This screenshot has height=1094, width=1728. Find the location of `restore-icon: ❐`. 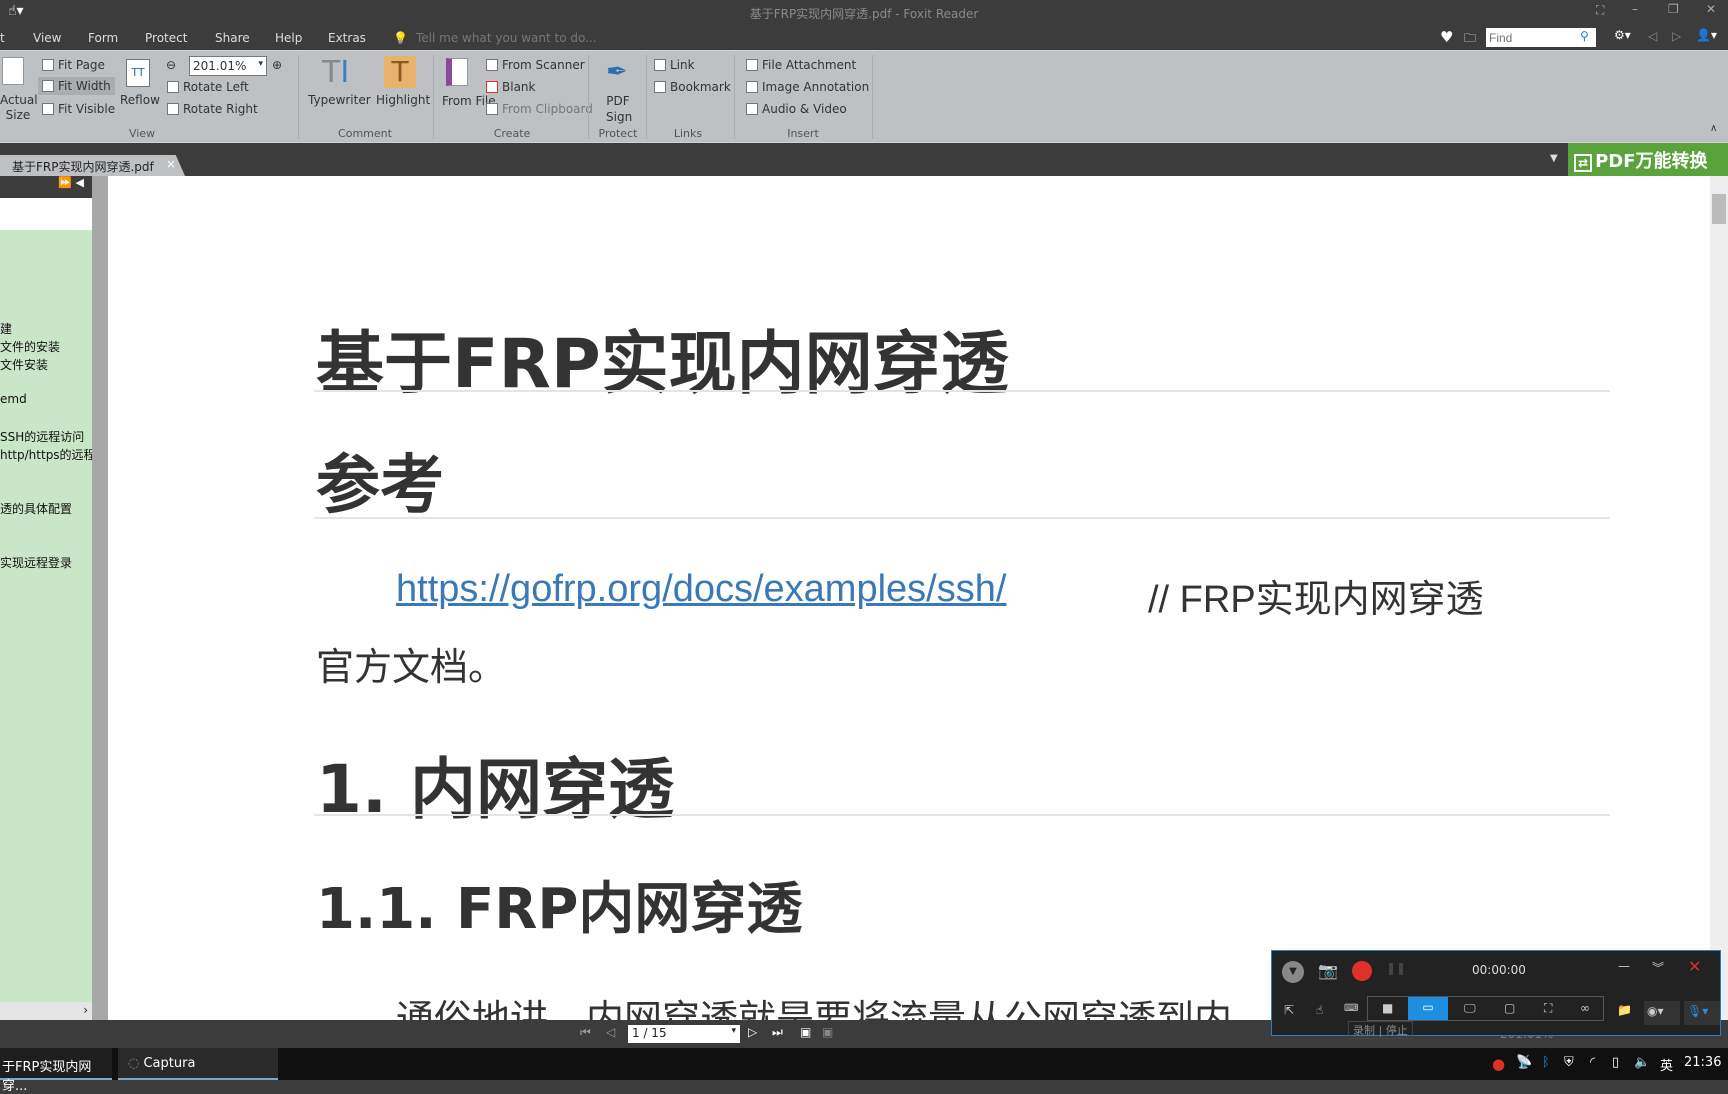

restore-icon: ❐ is located at coordinates (1673, 9).